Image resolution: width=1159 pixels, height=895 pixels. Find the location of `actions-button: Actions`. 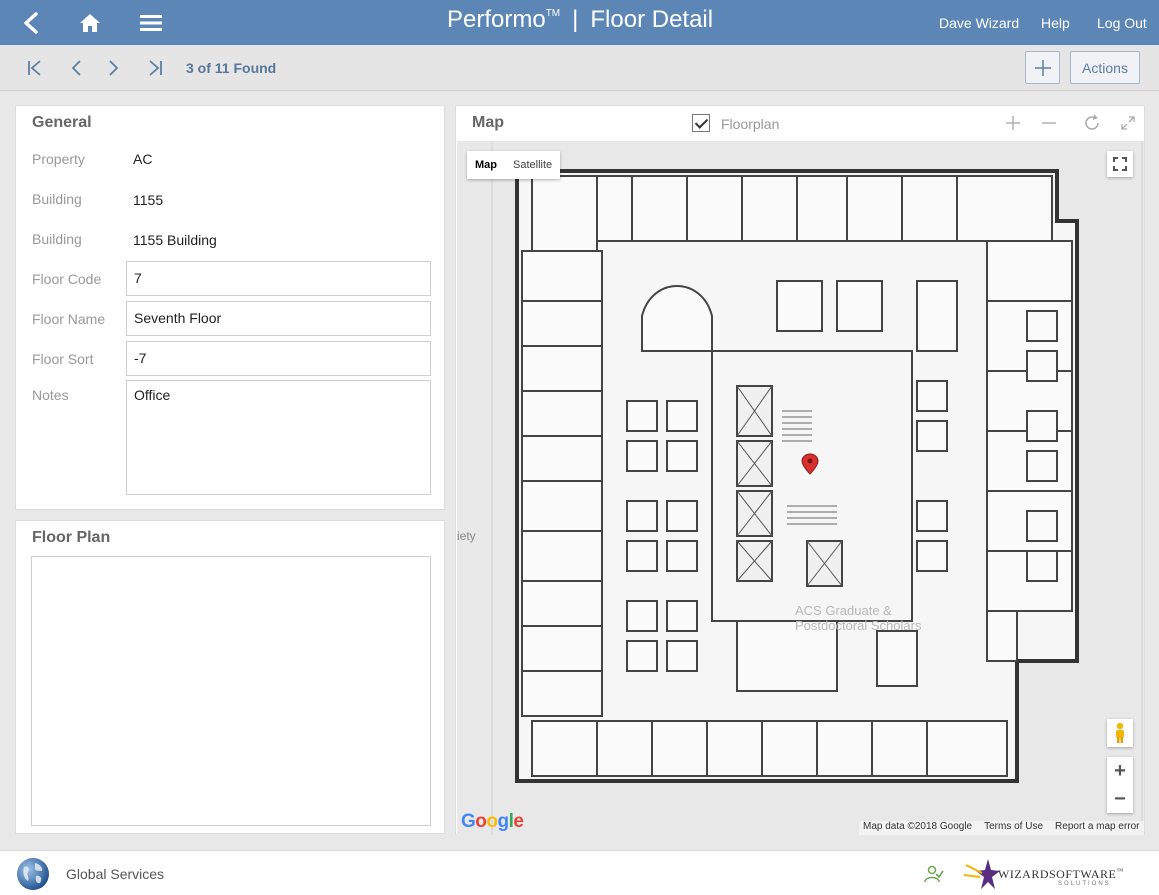

actions-button: Actions is located at coordinates (1105, 67).